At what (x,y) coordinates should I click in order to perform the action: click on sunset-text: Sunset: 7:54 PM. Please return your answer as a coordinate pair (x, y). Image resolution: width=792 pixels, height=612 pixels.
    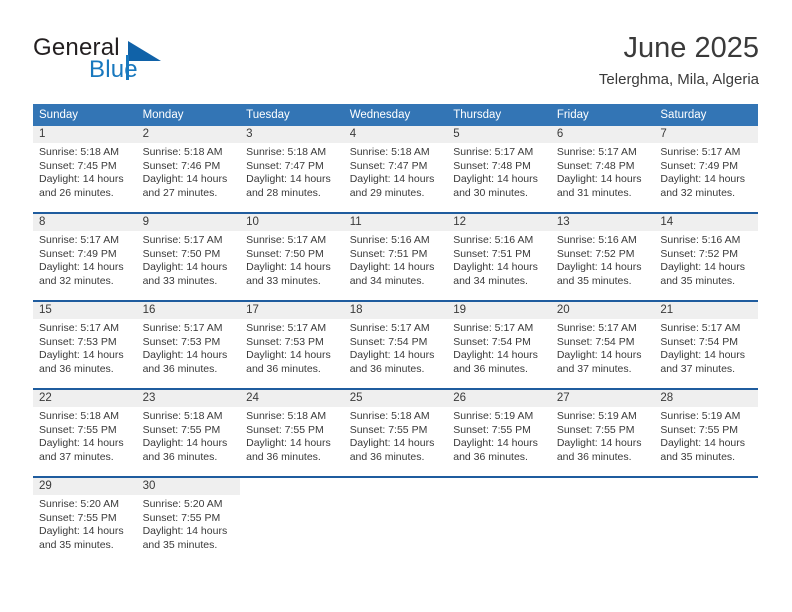
    Looking at the image, I should click on (595, 341).